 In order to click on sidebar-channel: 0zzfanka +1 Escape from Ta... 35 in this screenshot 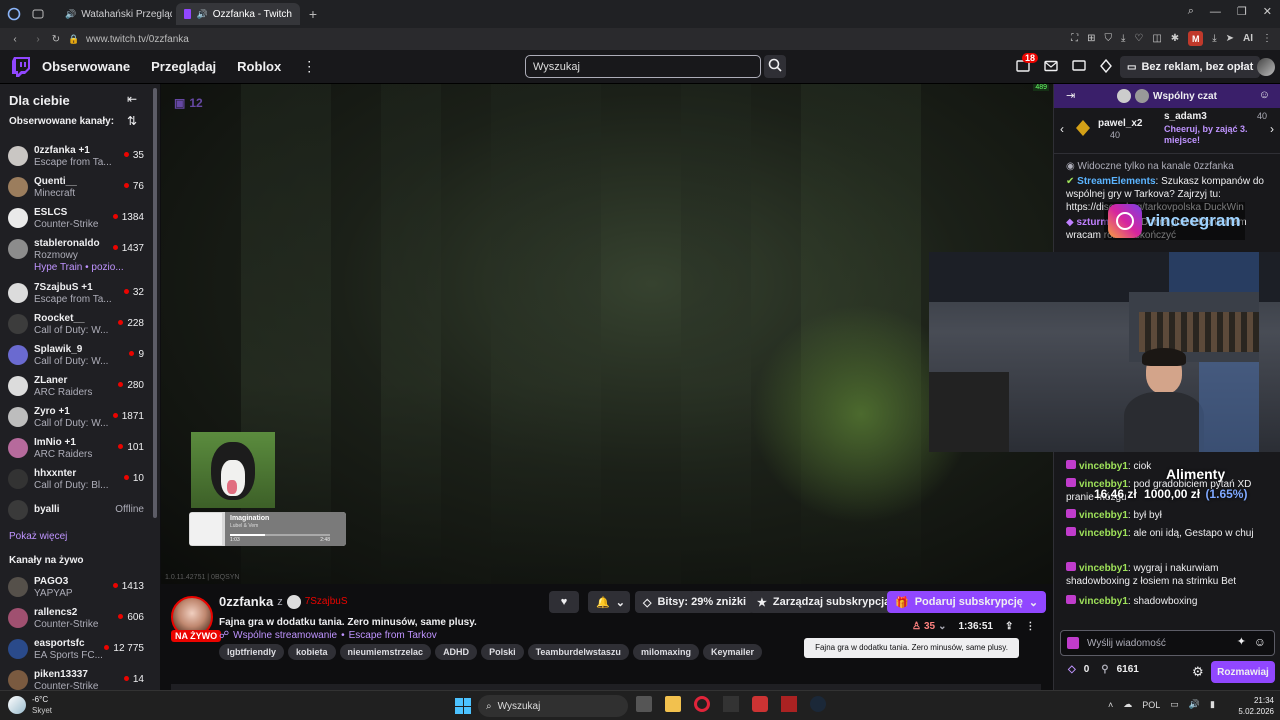, I will do `click(80, 155)`.